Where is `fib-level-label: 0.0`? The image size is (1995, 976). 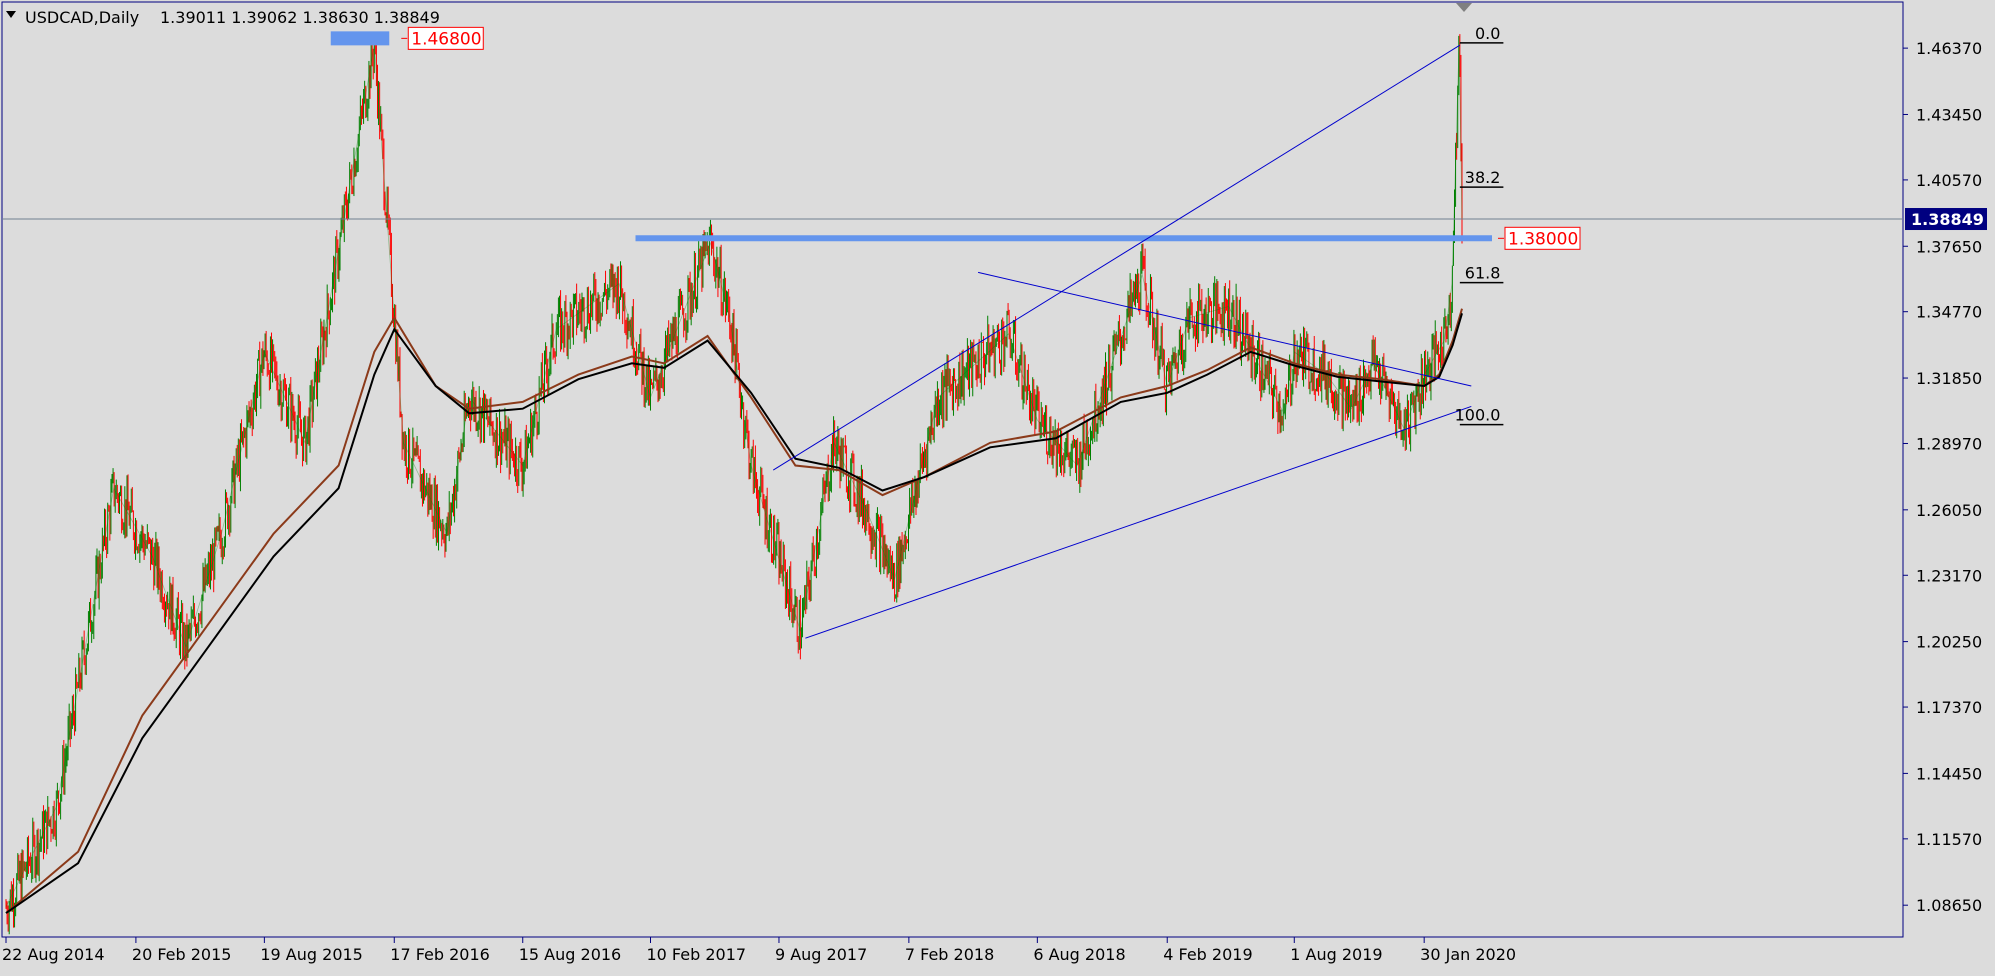
fib-level-label: 0.0 is located at coordinates (1487, 33).